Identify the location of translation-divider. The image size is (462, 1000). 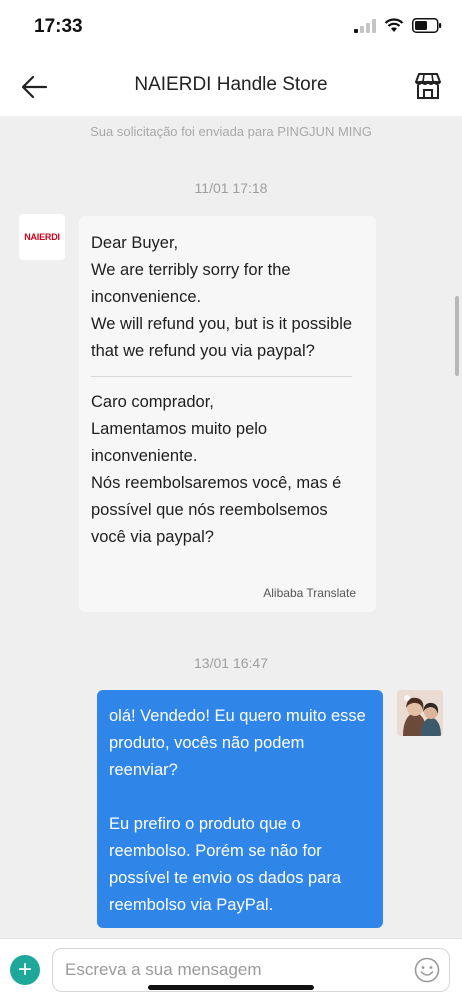
(221, 376).